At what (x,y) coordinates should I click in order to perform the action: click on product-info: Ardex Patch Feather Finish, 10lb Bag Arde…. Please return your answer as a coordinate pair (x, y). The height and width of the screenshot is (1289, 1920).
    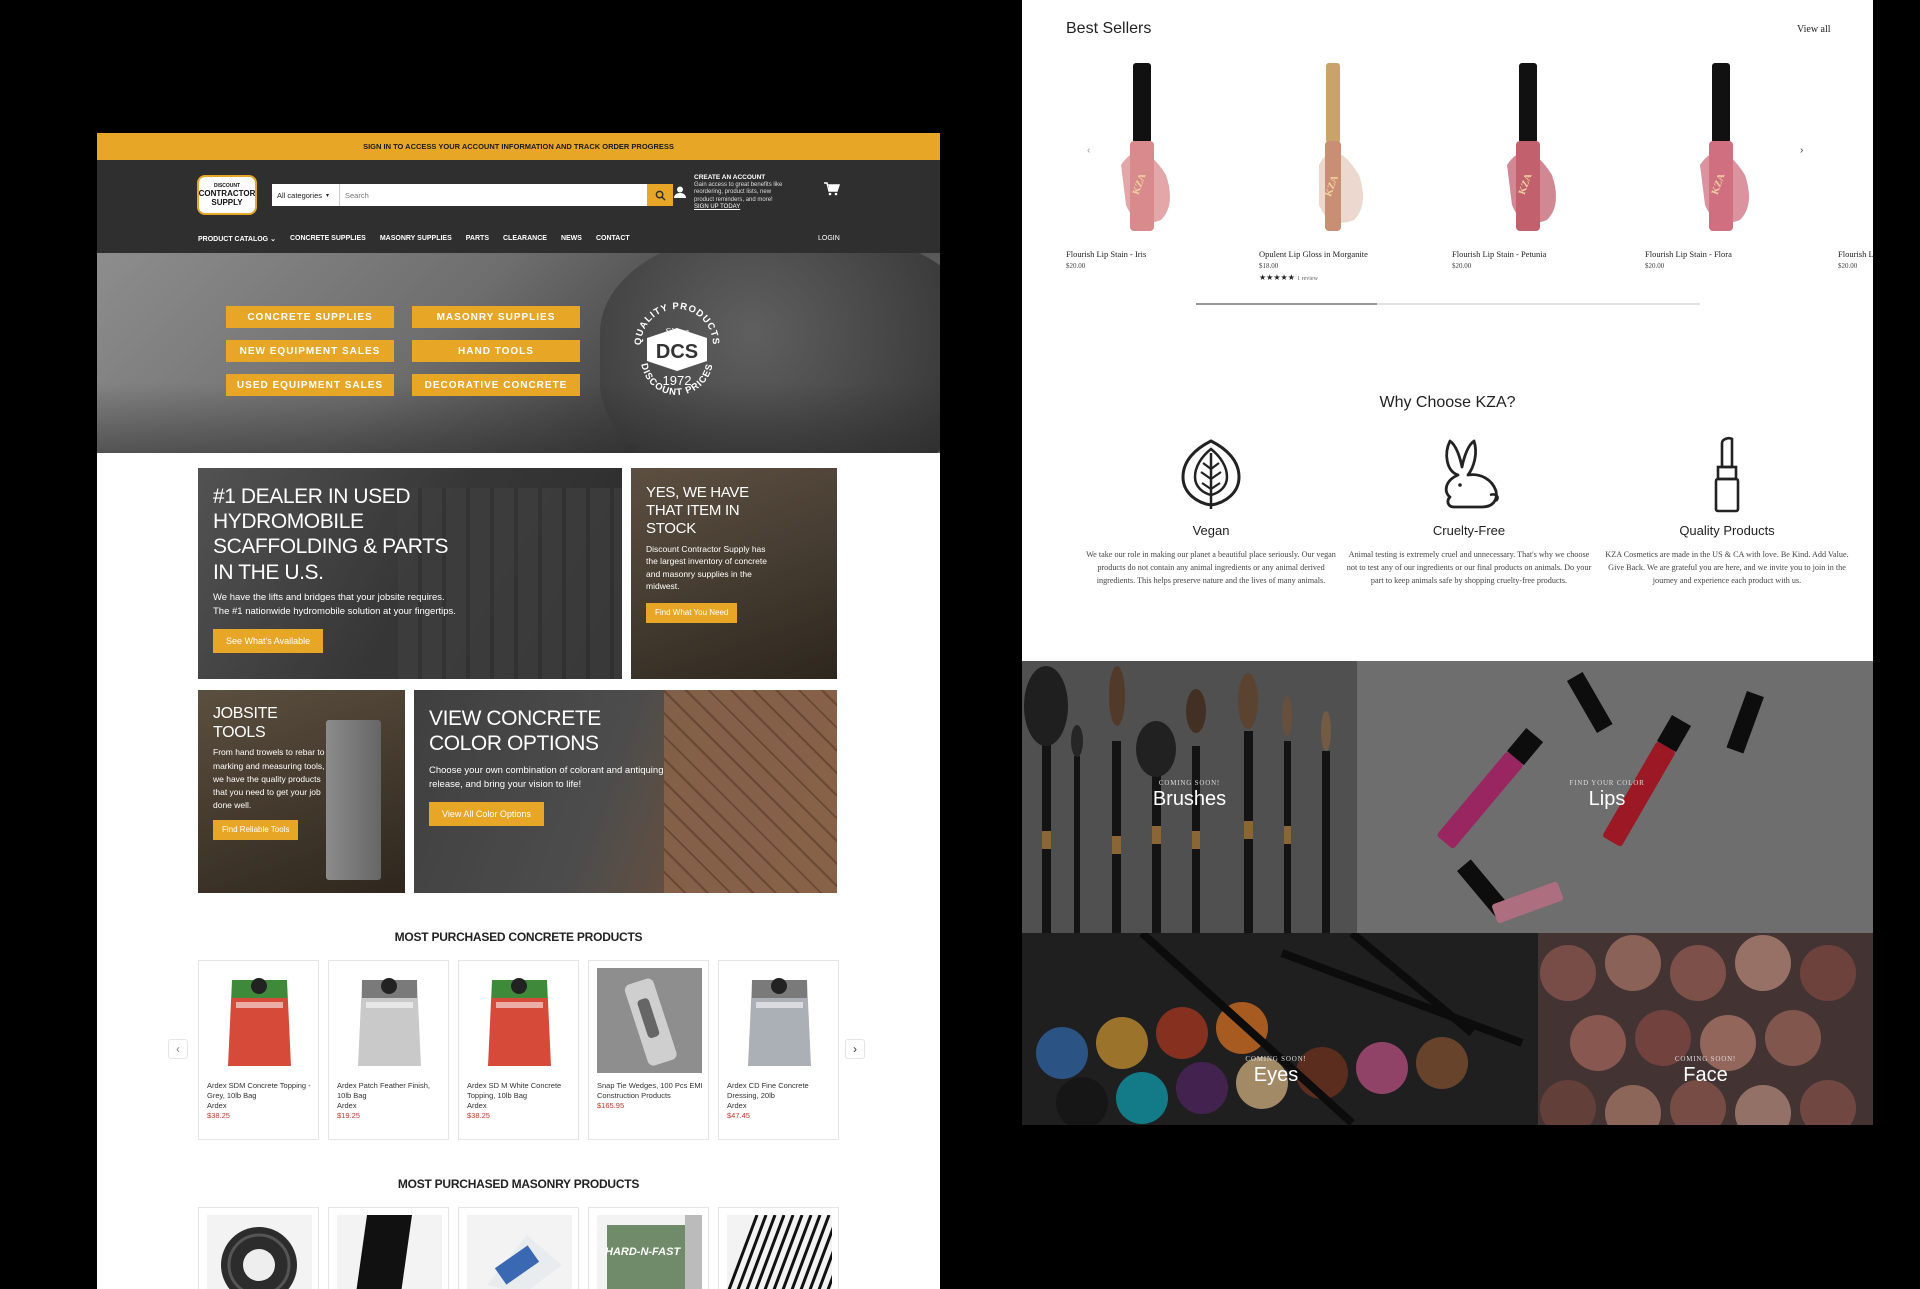
    Looking at the image, I should click on (391, 1101).